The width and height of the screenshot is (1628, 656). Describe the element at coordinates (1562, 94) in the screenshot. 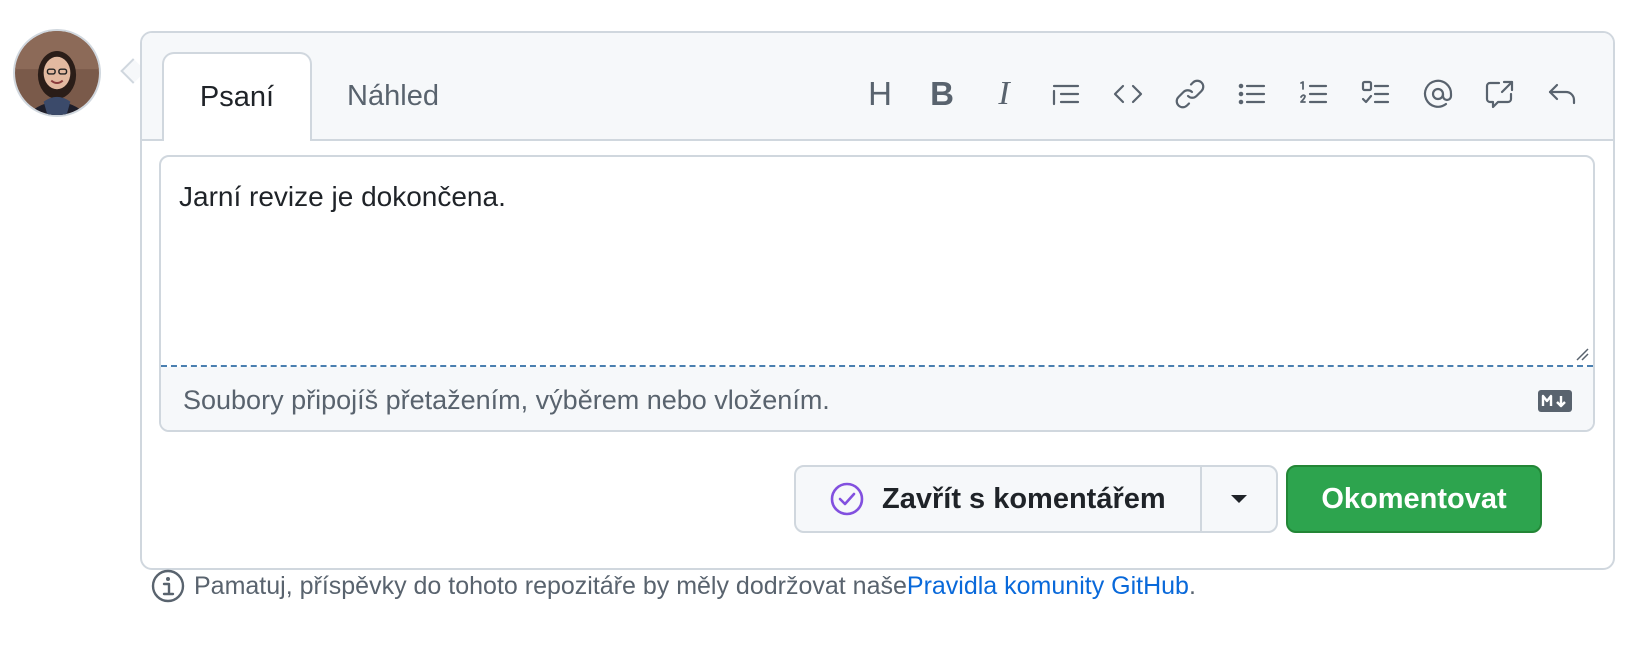

I see `reply-icon` at that location.